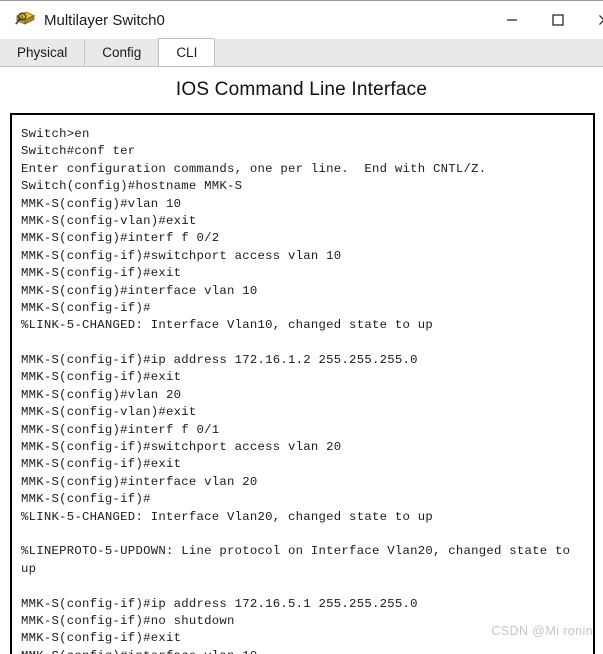 The width and height of the screenshot is (603, 654). I want to click on window-controls, so click(546, 20).